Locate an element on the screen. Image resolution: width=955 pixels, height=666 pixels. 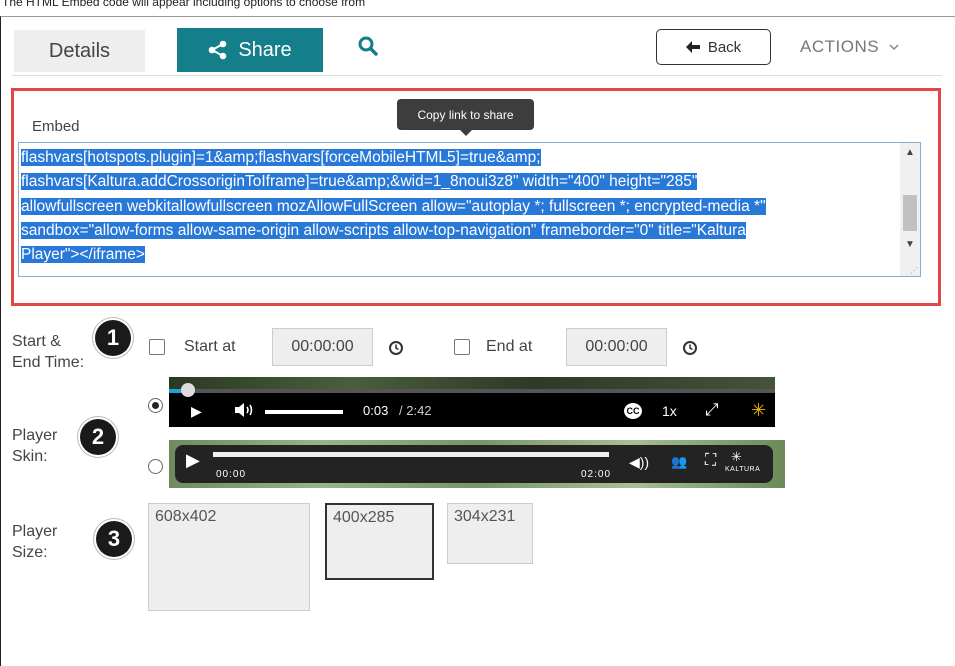
copy-link-tooltip: Copy link to share is located at coordinates (465, 114).